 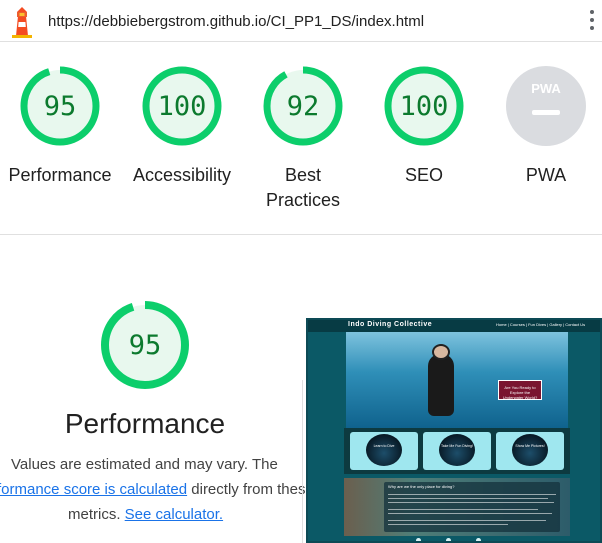 What do you see at coordinates (441, 385) in the screenshot?
I see `diver-figure` at bounding box center [441, 385].